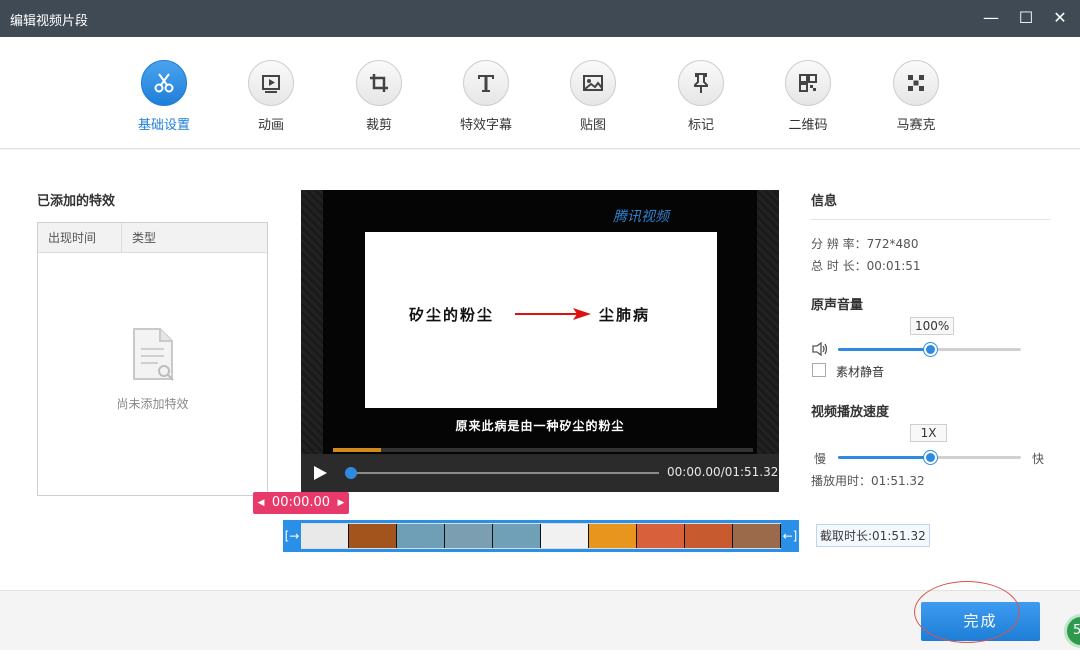 This screenshot has width=1080, height=650. Describe the element at coordinates (80, 237) in the screenshot. I see `column-header-time: 出现时间` at that location.